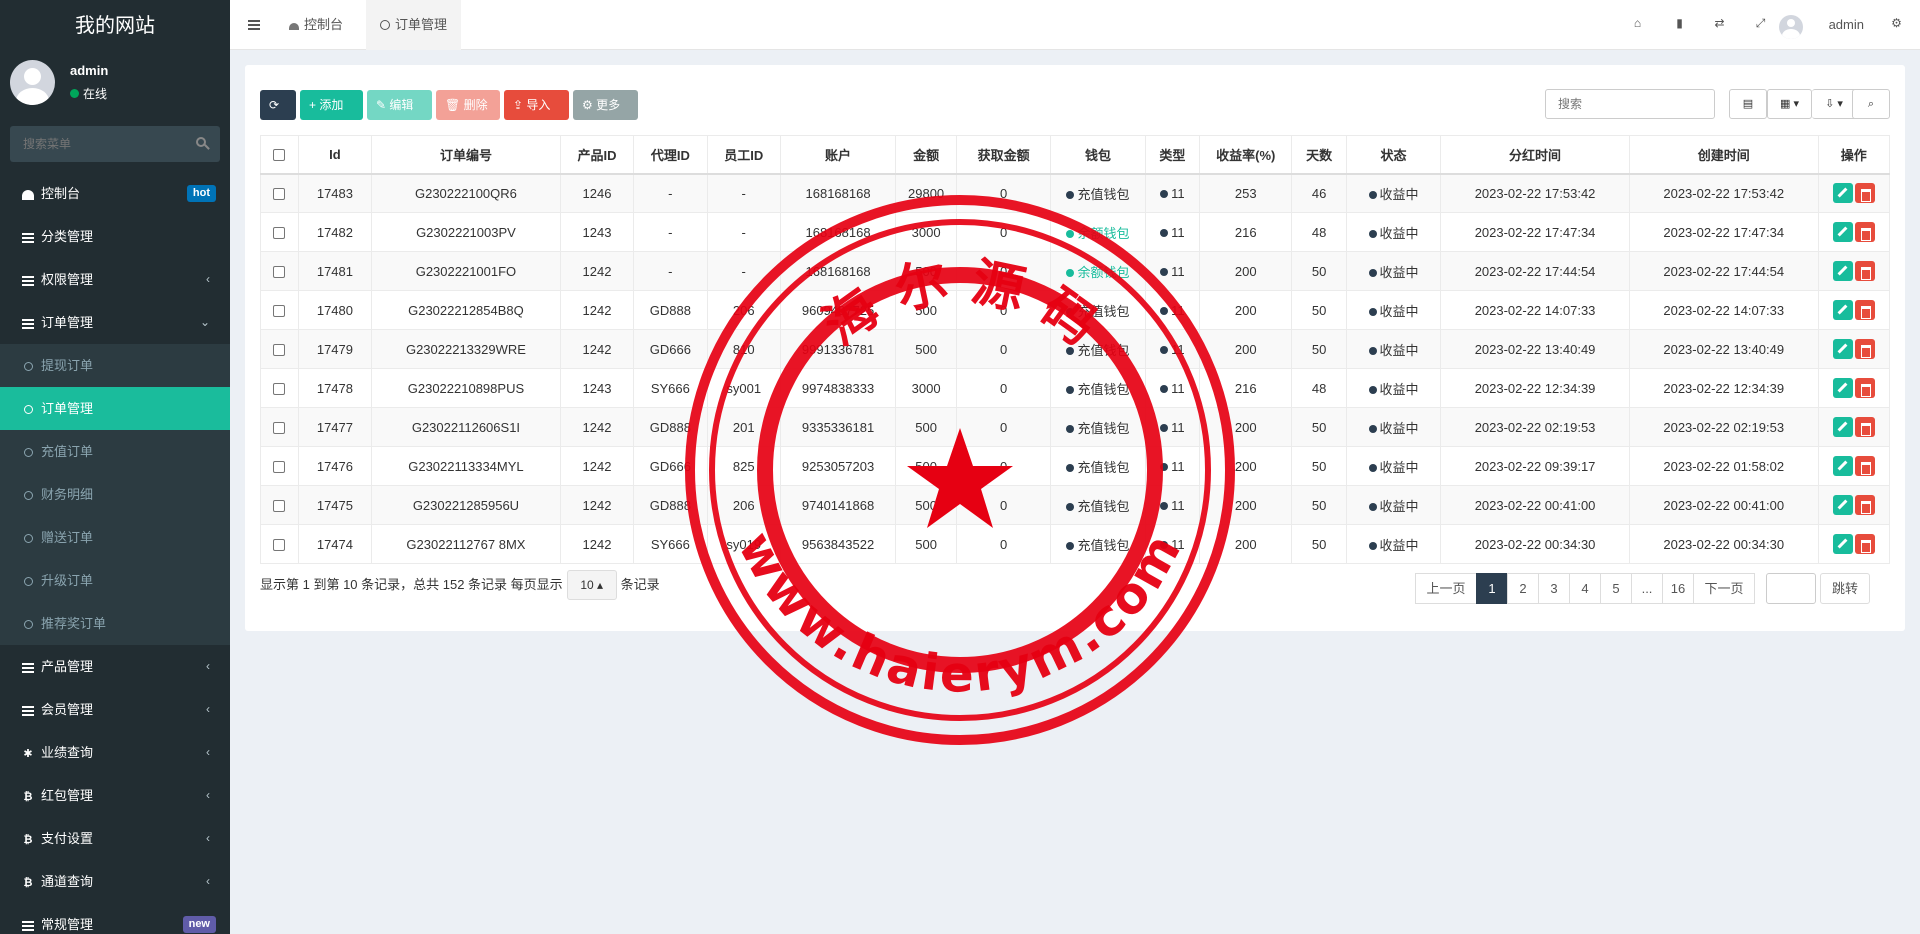 This screenshot has width=1920, height=934. What do you see at coordinates (115, 236) in the screenshot?
I see `sidebar-item-1: 分类管理` at bounding box center [115, 236].